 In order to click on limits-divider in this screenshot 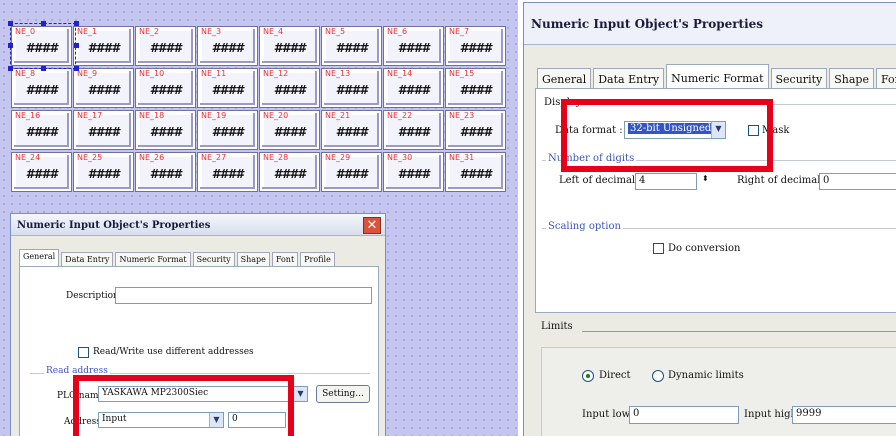, I will do `click(739, 331)`.